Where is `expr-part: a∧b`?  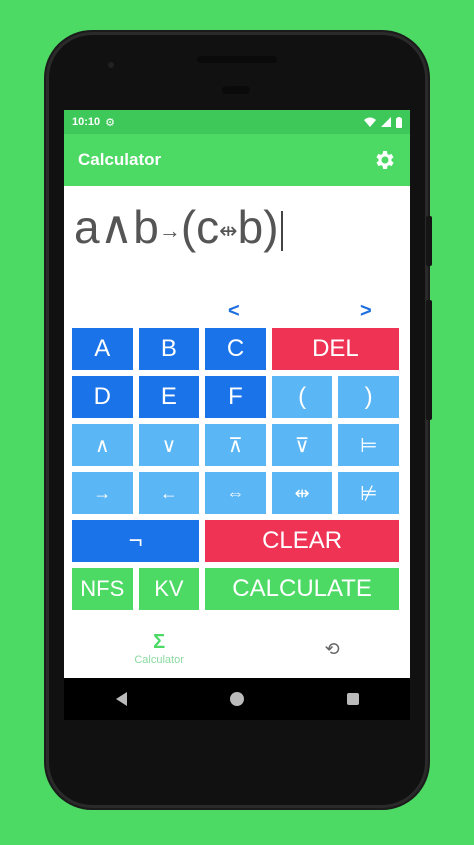 expr-part: a∧b is located at coordinates (116, 227).